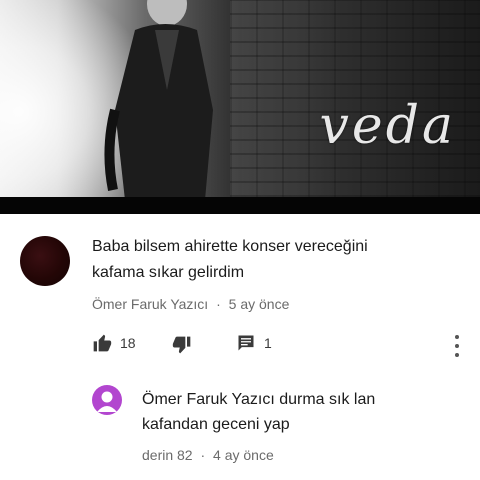  Describe the element at coordinates (268, 343) in the screenshot. I see `reply-count: 1` at that location.